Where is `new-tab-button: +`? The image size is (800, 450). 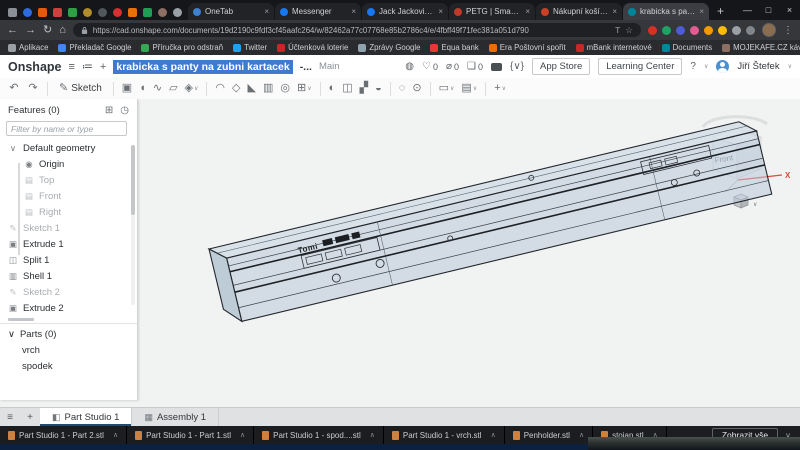 new-tab-button: + is located at coordinates (720, 11).